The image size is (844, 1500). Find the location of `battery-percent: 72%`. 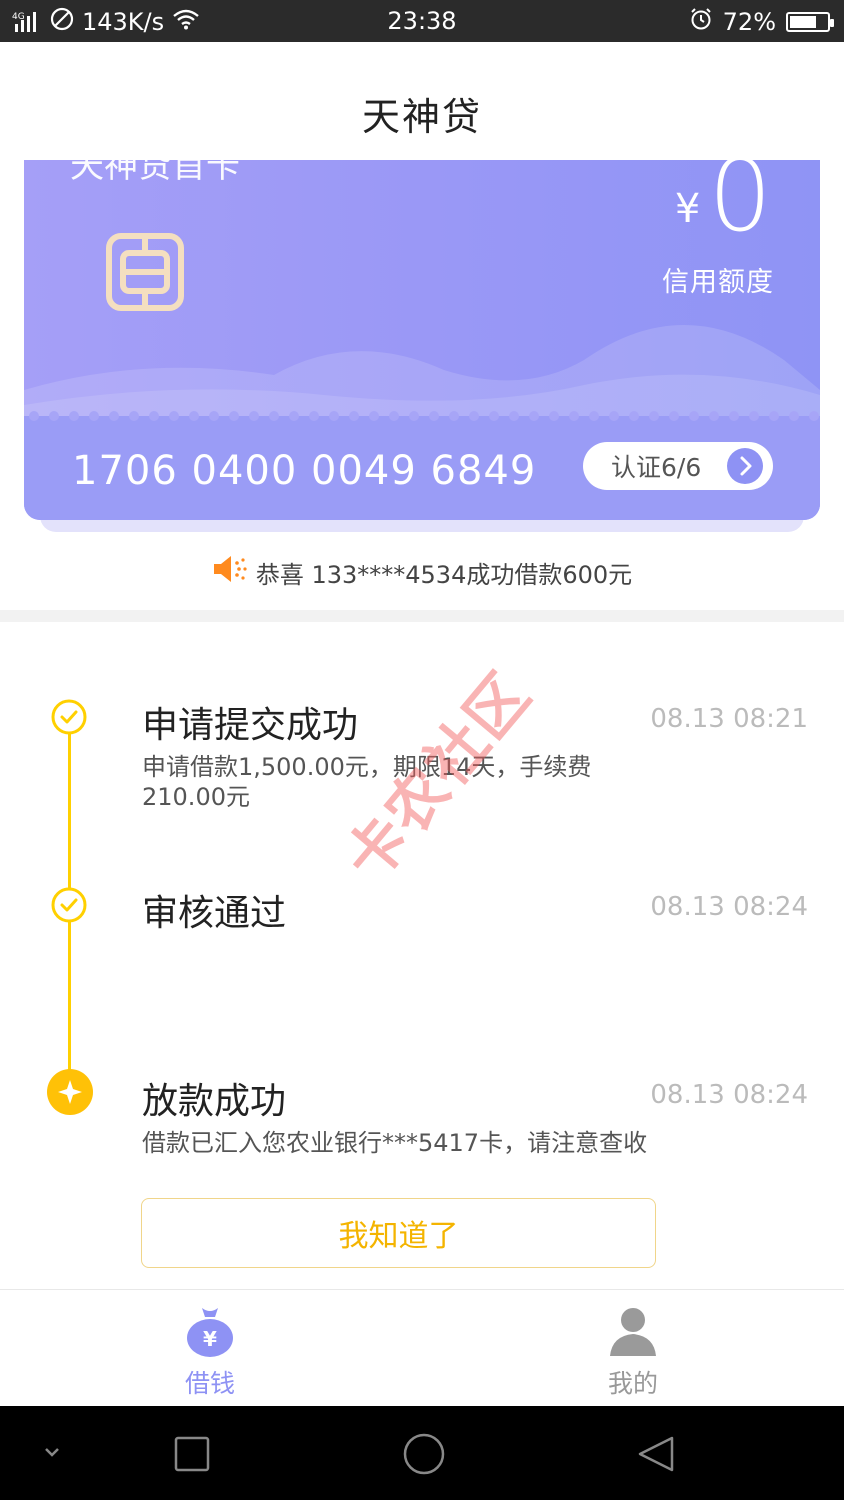

battery-percent: 72% is located at coordinates (749, 22).